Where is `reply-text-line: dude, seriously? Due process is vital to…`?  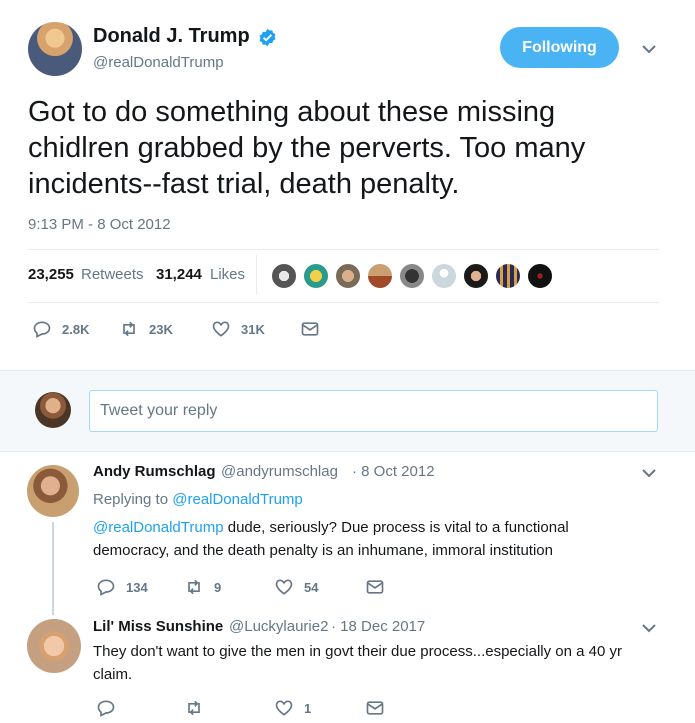
reply-text-line: dude, seriously? Due process is vital to… is located at coordinates (398, 527).